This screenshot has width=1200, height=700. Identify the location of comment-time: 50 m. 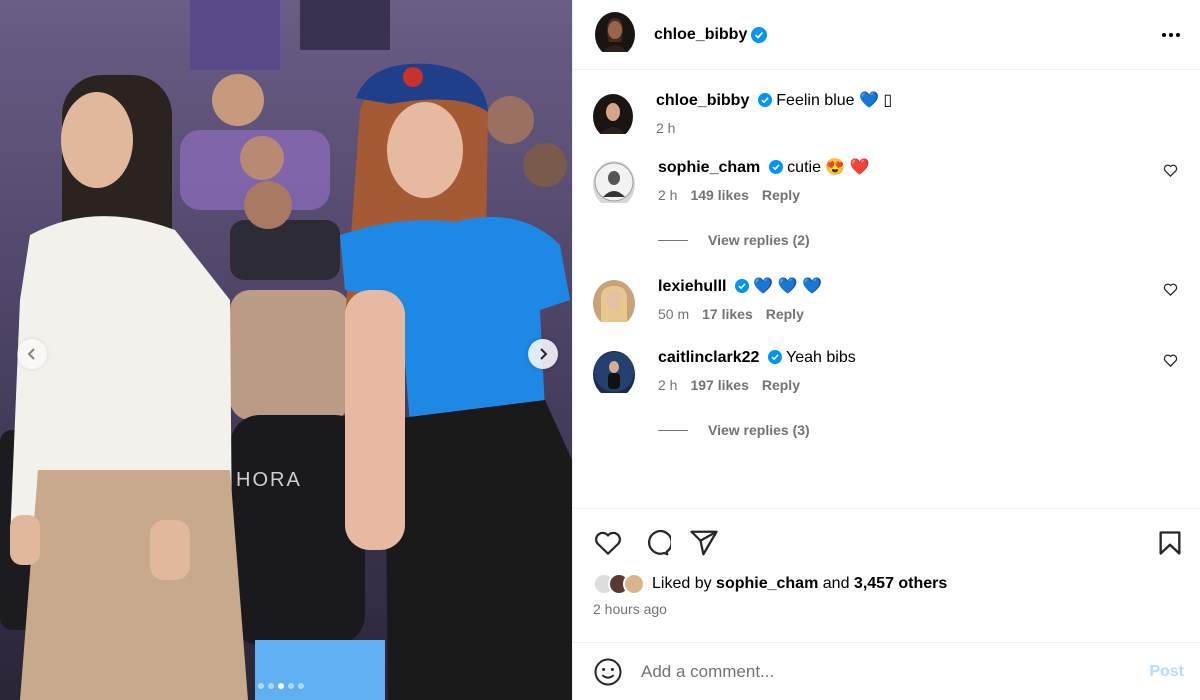
(673, 314).